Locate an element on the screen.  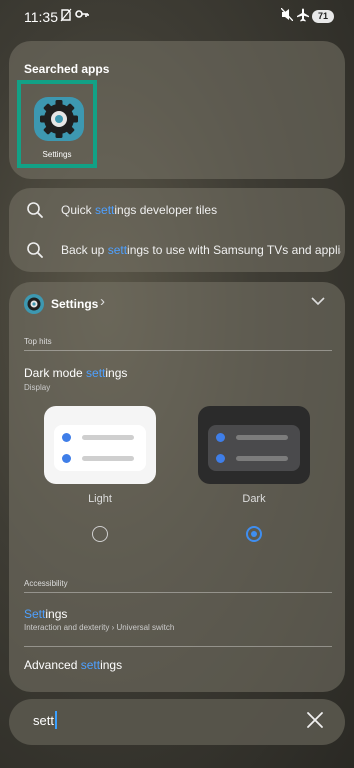
suggestion-text: Quick settings developer tiles is located at coordinates (139, 210).